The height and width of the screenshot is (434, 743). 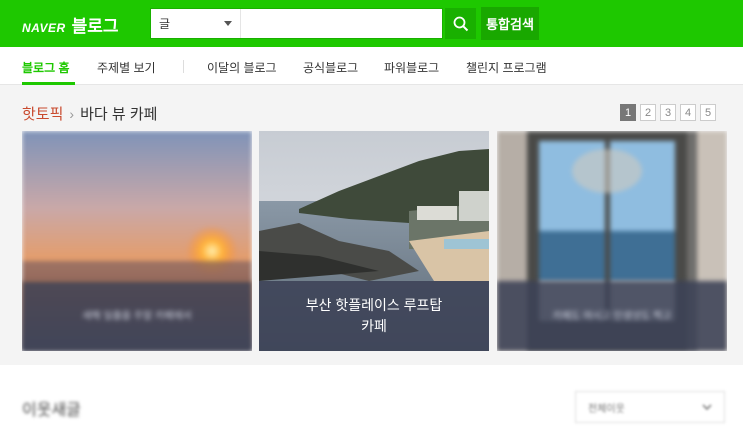 I want to click on page-button-3: 3, so click(x=668, y=112).